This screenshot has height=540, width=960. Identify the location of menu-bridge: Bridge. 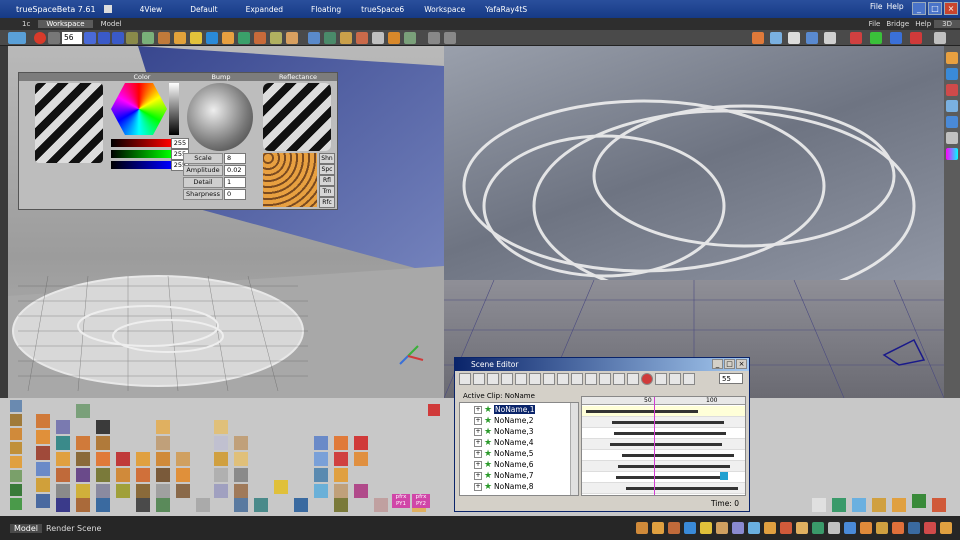
(897, 24).